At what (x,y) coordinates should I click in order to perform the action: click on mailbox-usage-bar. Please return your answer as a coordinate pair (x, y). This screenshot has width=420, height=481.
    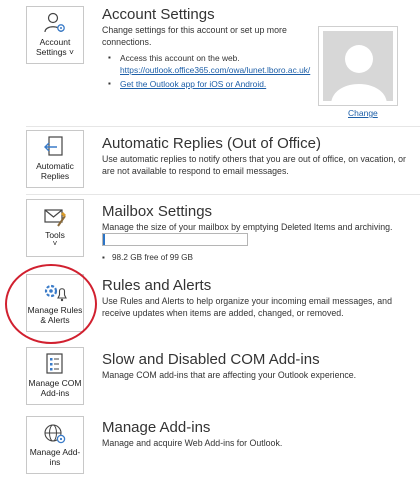
    Looking at the image, I should click on (175, 239).